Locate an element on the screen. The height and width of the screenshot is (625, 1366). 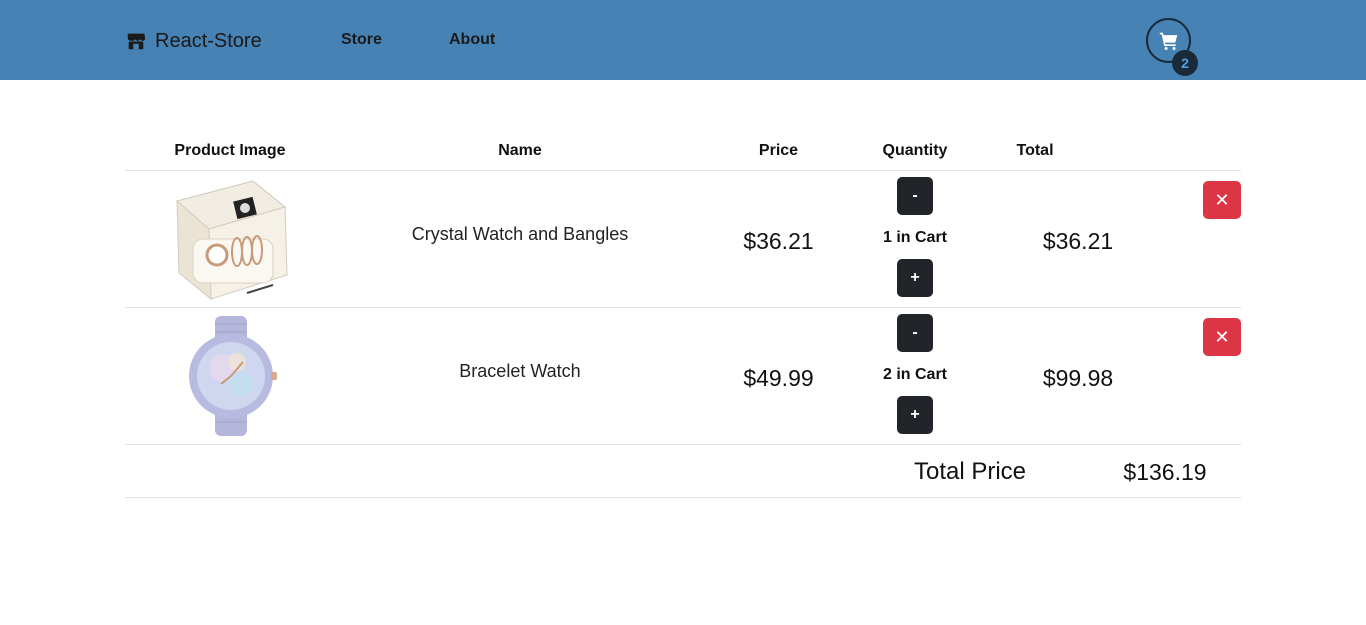
total-price-label: Total Price is located at coordinates (970, 471).